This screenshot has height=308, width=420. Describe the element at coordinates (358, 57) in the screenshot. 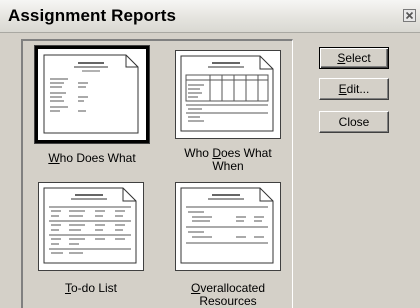

I see `select-button-label: elect` at that location.